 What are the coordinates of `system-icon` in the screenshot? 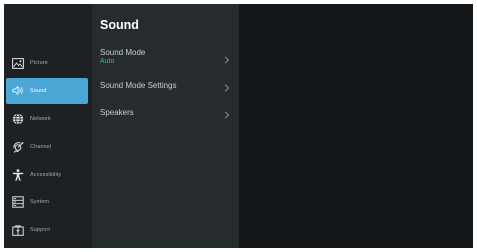 It's located at (18, 202).